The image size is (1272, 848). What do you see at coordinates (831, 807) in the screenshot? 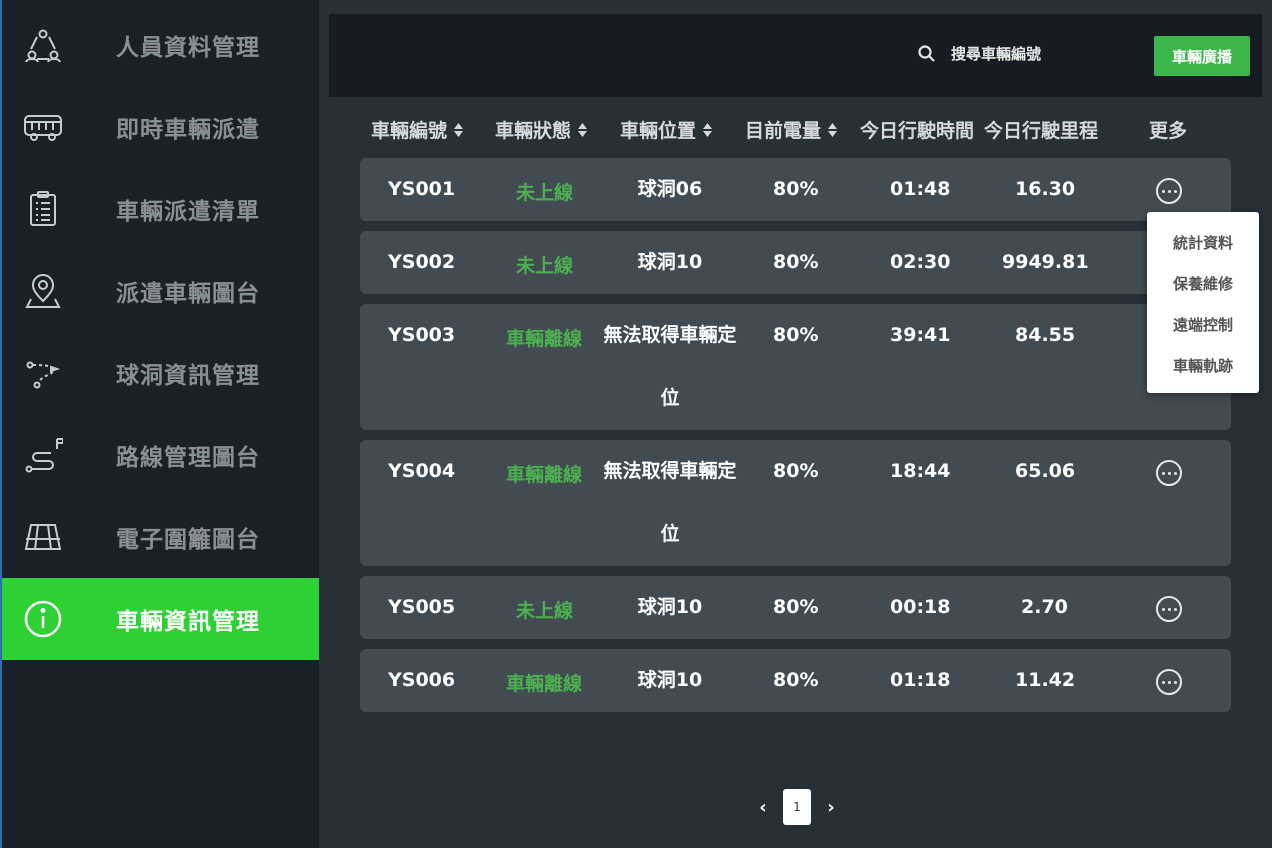
I see `next-page-icon: ›` at bounding box center [831, 807].